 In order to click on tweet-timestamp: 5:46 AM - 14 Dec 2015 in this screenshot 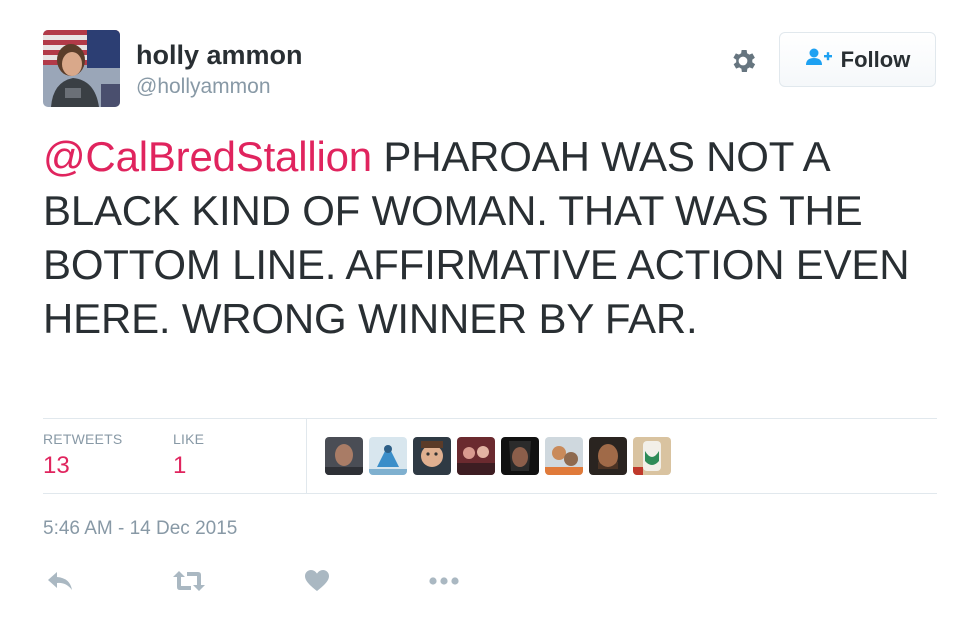, I will do `click(140, 529)`.